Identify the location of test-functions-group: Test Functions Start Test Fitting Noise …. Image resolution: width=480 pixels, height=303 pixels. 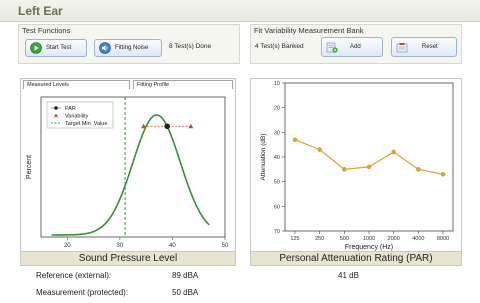
(129, 44).